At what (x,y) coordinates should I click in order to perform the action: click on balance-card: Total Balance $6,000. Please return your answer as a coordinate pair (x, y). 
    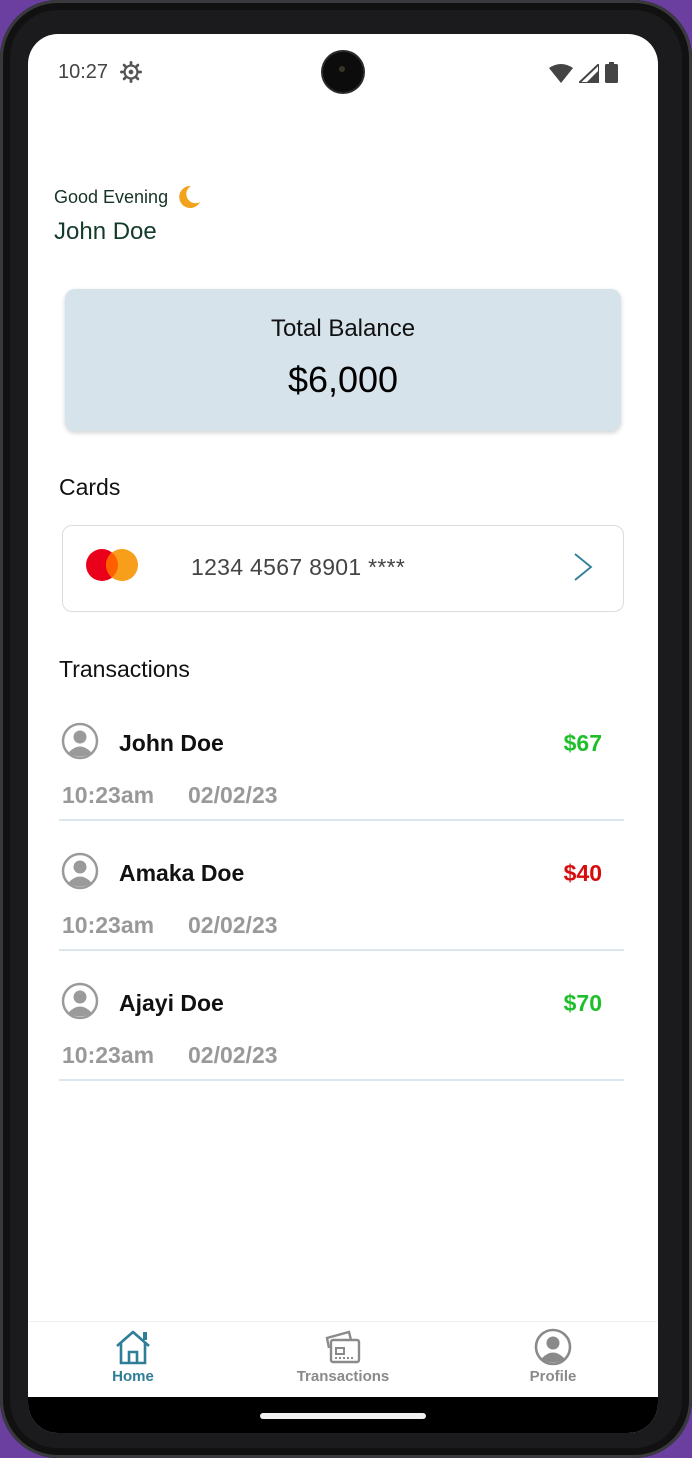
    Looking at the image, I should click on (343, 360).